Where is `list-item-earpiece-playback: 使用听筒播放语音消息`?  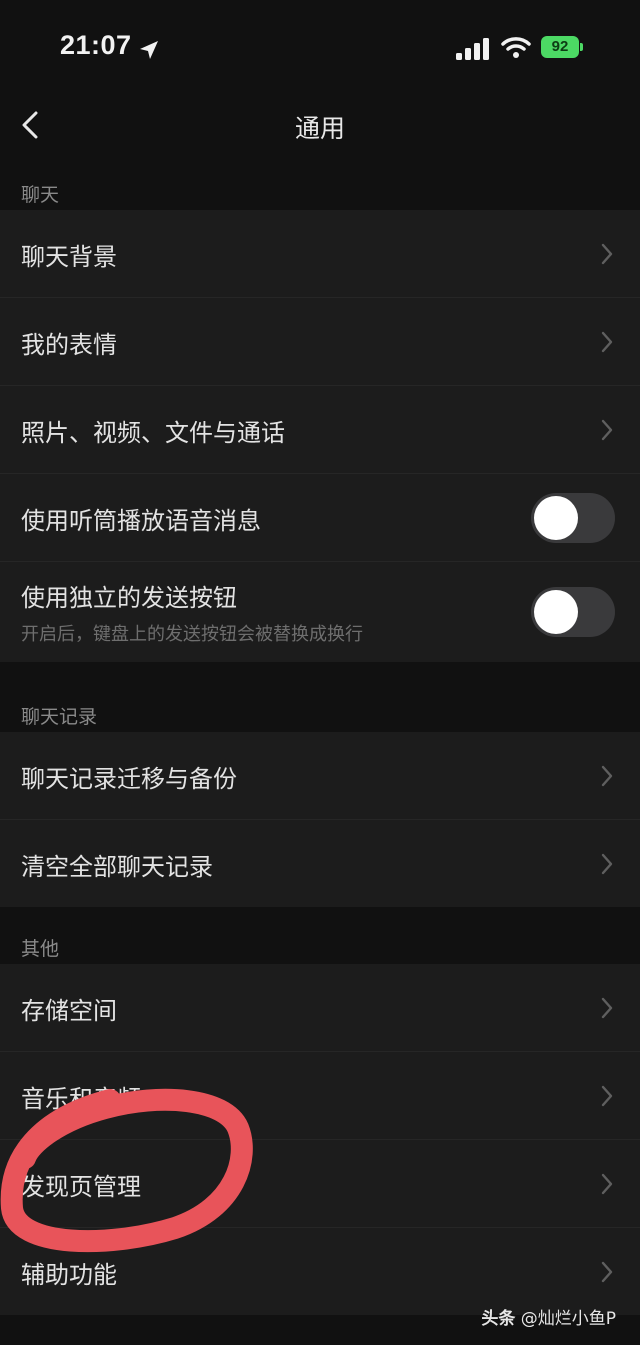
list-item-earpiece-playback: 使用听筒播放语音消息 is located at coordinates (320, 518).